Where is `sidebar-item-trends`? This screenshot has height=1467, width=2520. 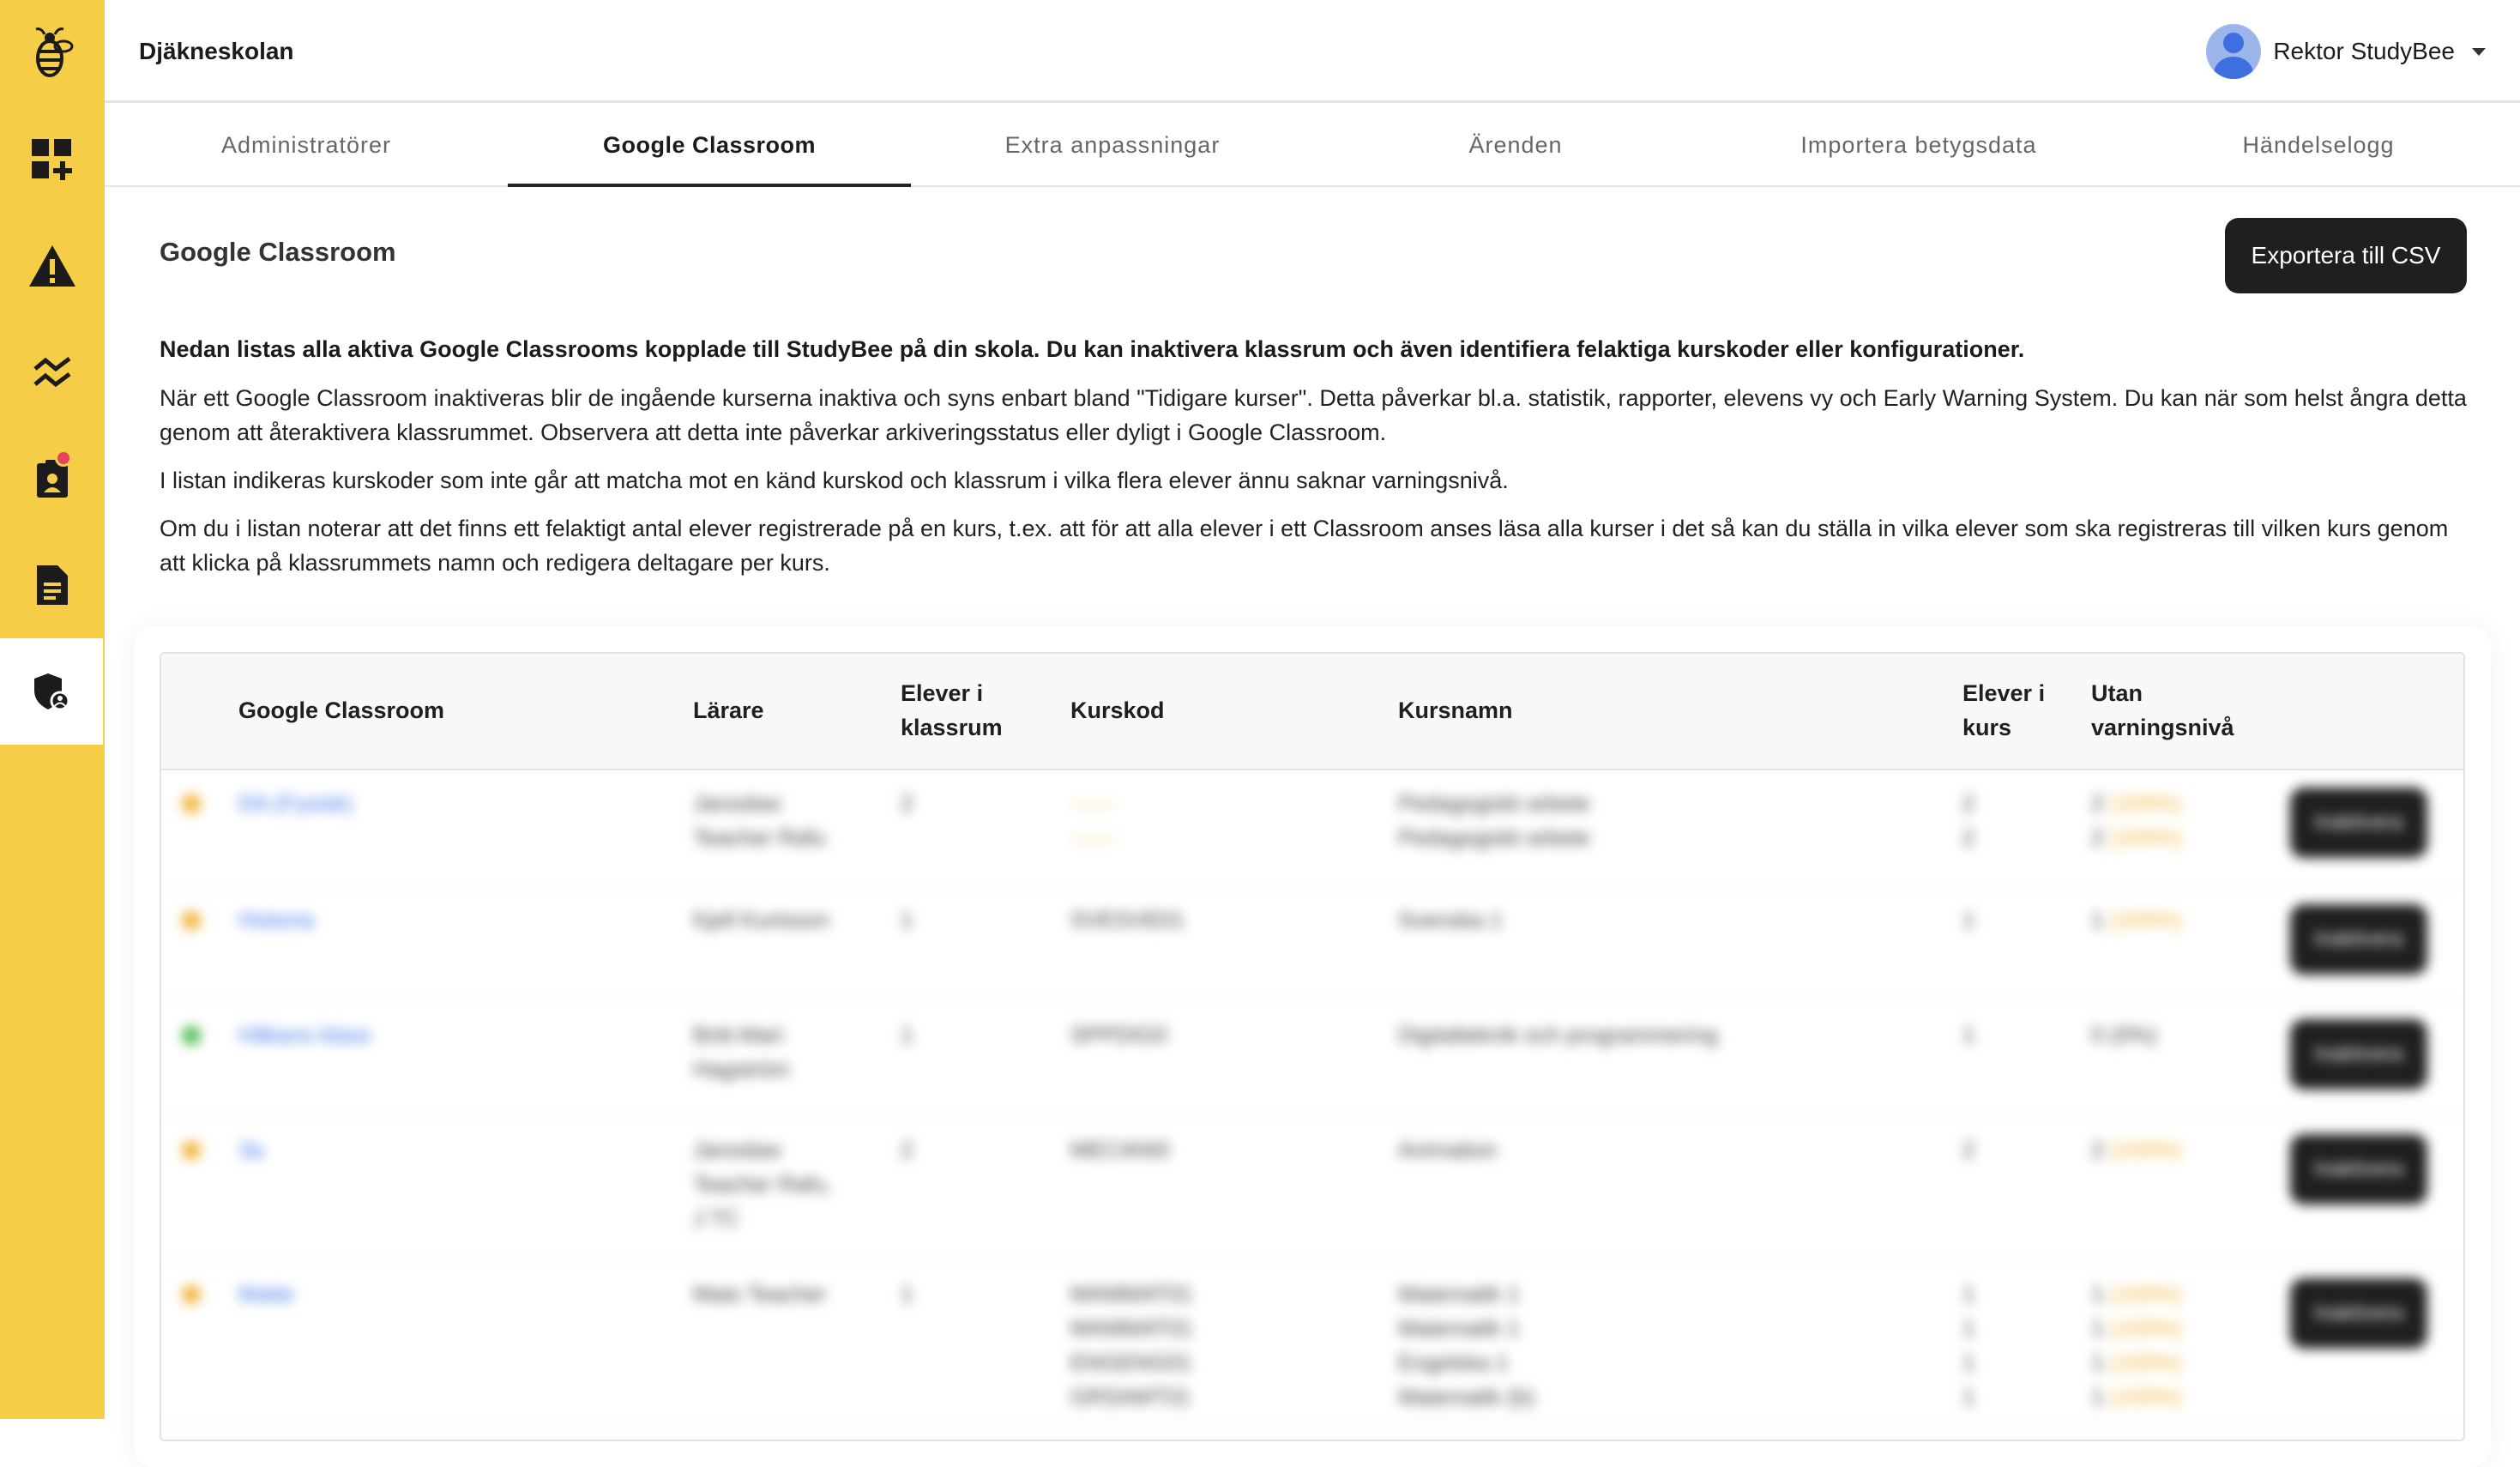 sidebar-item-trends is located at coordinates (52, 372).